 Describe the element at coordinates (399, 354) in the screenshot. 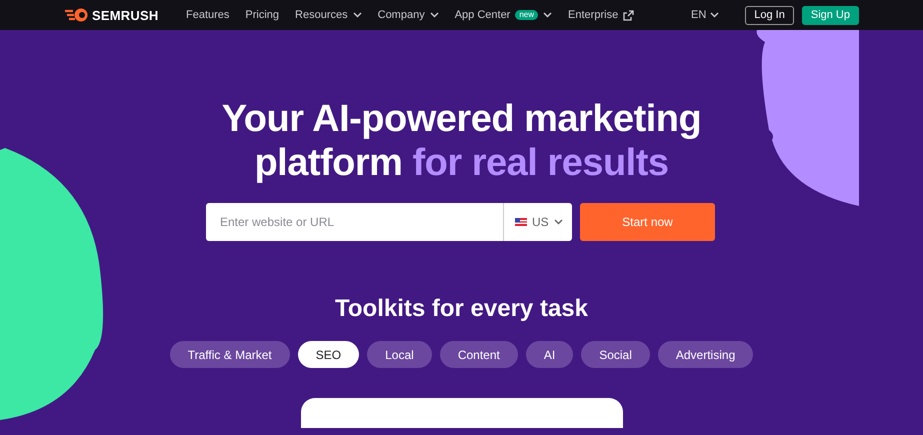

I see `toolkit-tab: Local` at that location.